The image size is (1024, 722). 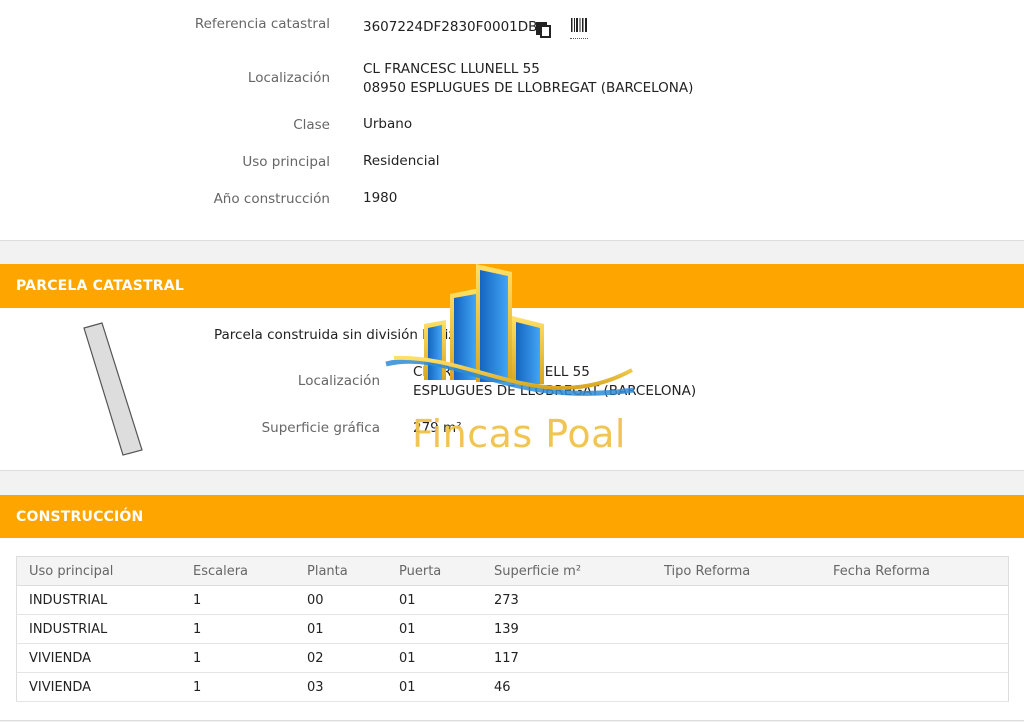 I want to click on location-label: Localización, so click(x=288, y=78).